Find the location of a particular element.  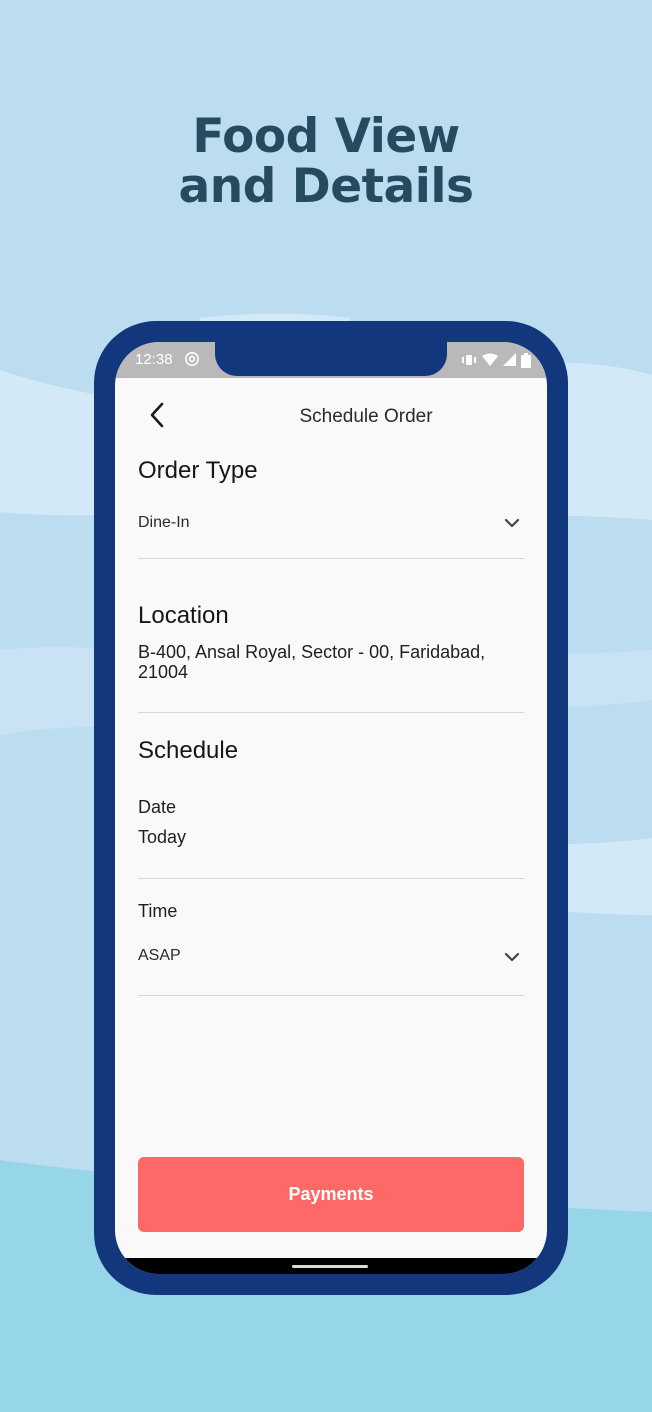

date-field: Today is located at coordinates (331, 853).